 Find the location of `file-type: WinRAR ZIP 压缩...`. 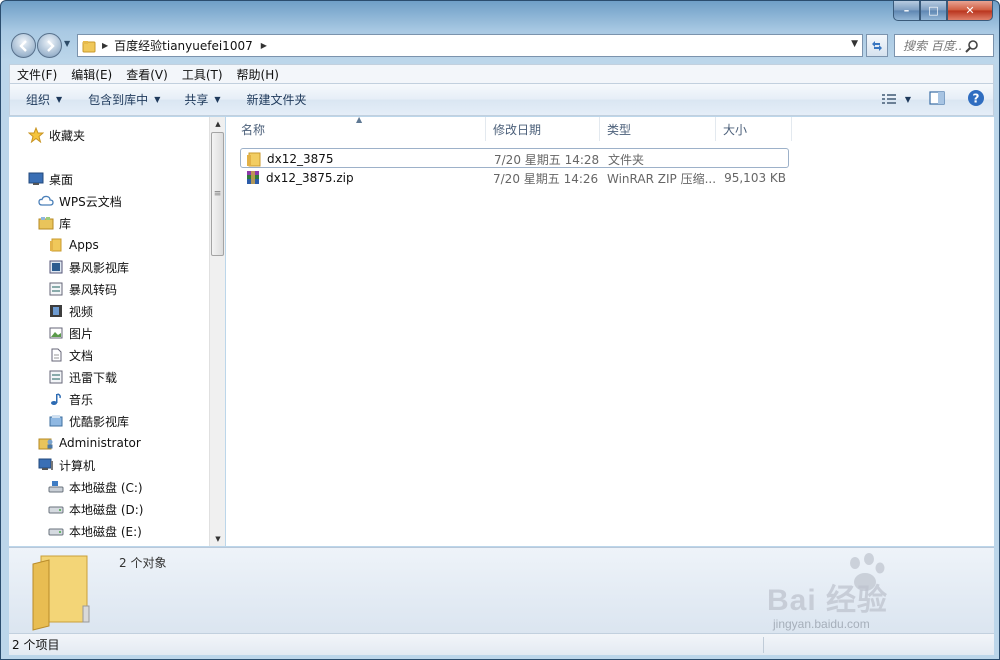

file-type: WinRAR ZIP 压缩... is located at coordinates (661, 178).